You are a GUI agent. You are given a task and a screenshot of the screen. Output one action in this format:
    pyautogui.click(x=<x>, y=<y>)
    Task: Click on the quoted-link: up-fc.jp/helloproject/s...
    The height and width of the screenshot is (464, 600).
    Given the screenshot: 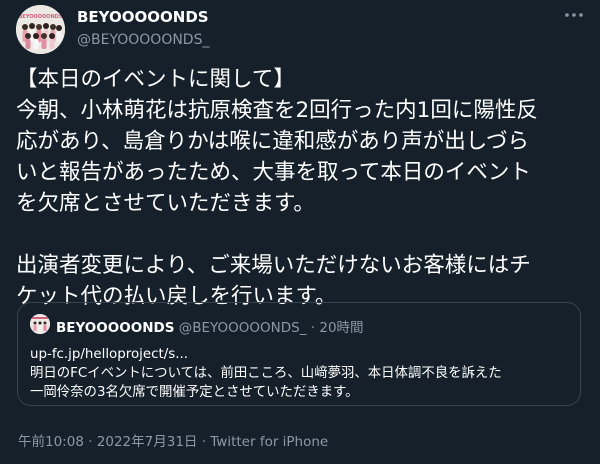 What is the action you would take?
    pyautogui.click(x=300, y=354)
    